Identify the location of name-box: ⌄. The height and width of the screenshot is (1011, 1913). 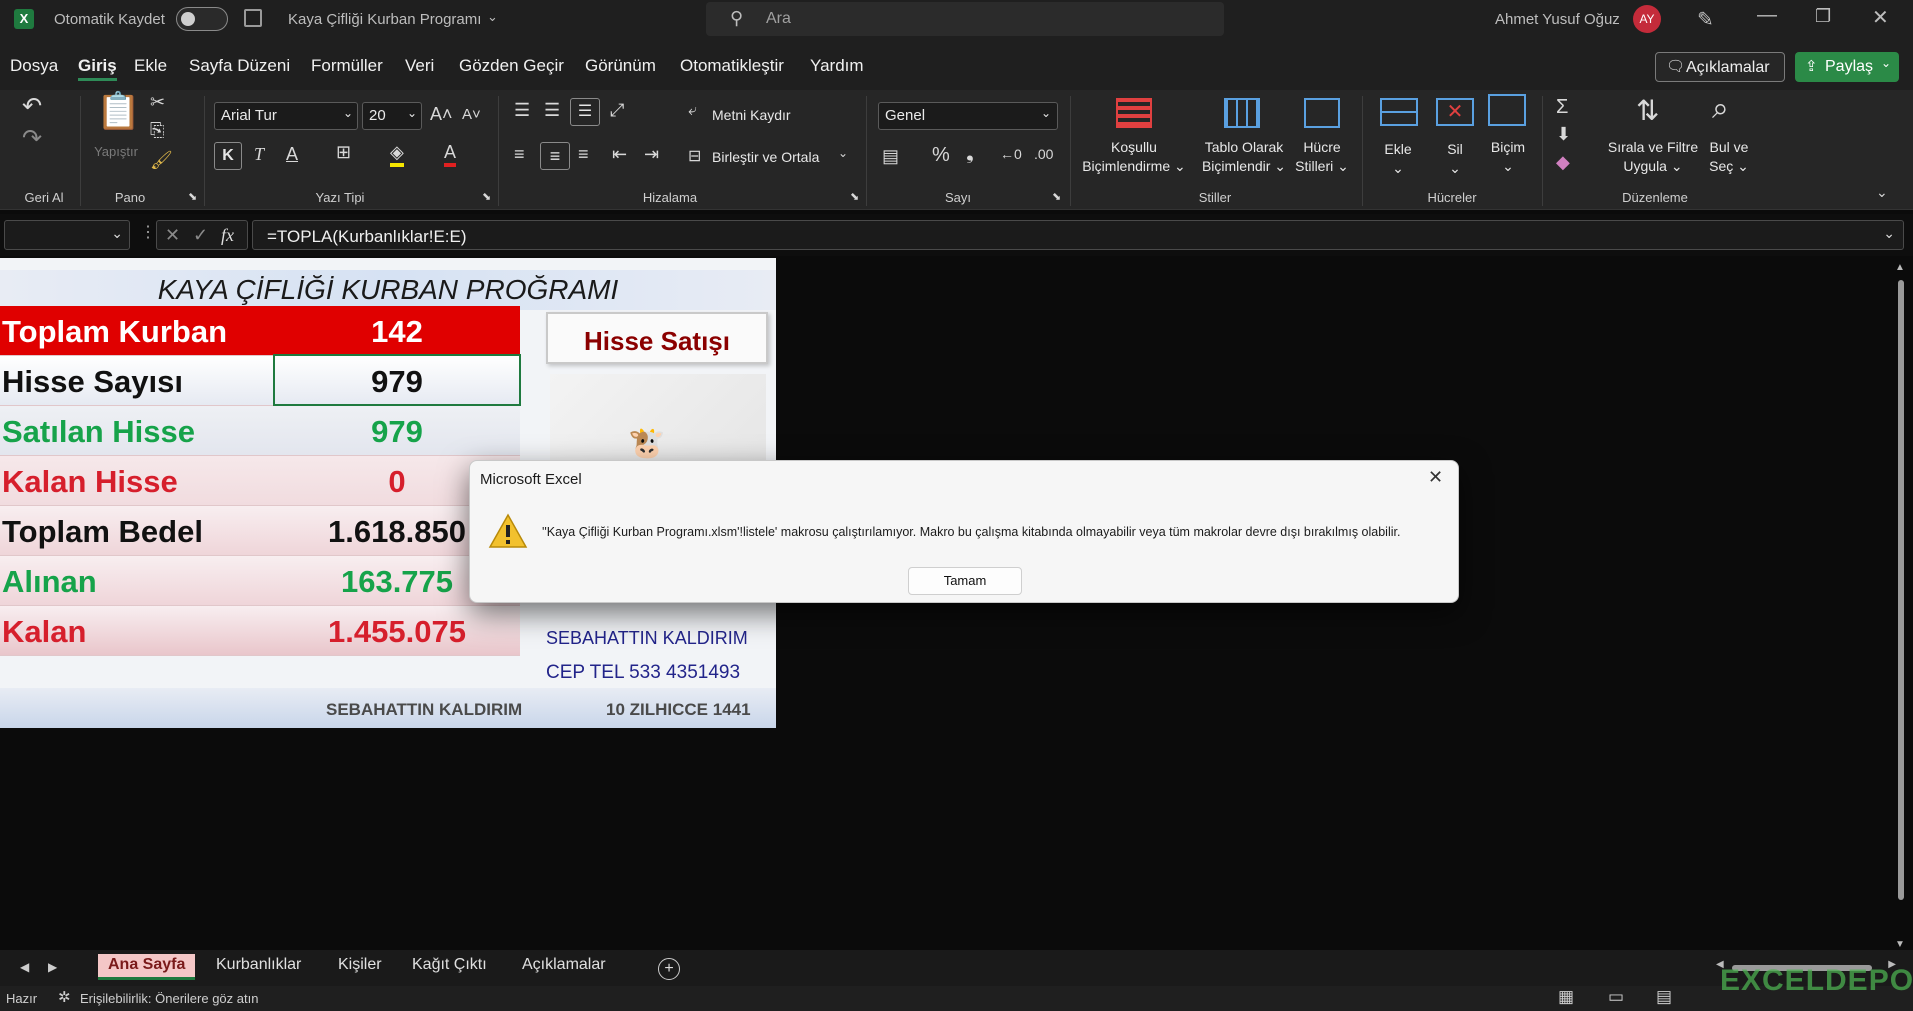
(67, 235).